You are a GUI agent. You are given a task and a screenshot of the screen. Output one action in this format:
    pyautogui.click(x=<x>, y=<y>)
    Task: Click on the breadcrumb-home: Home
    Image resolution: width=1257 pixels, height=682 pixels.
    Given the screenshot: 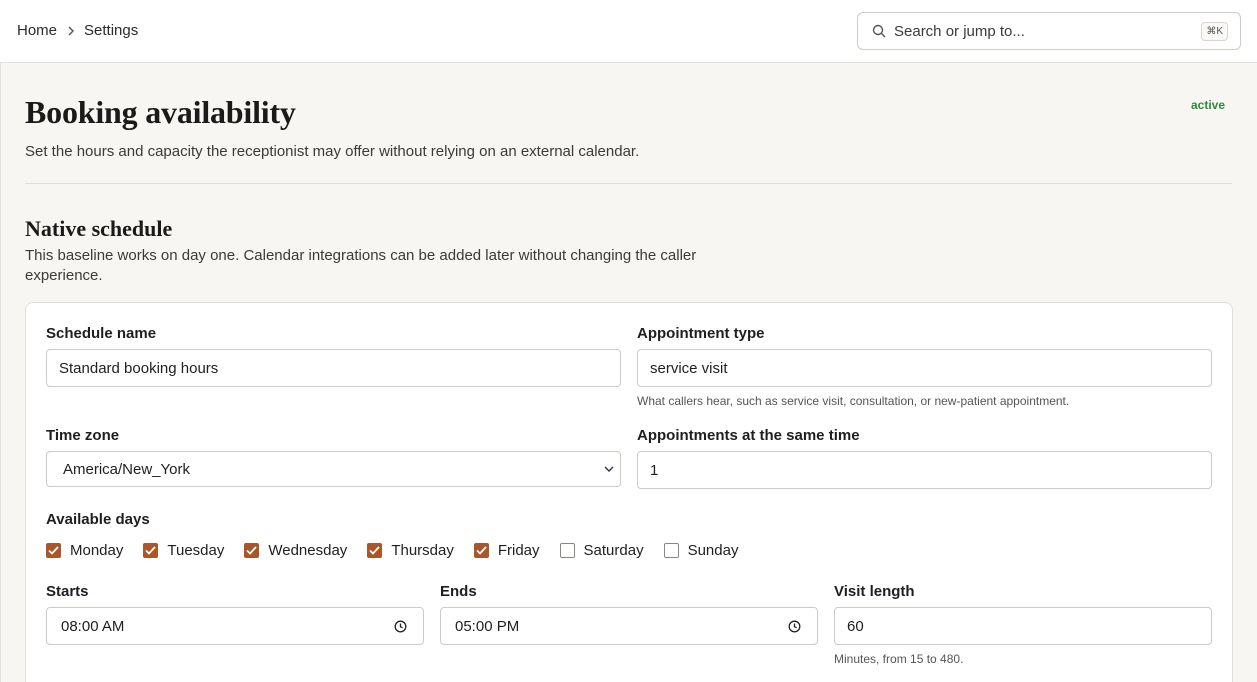 What is the action you would take?
    pyautogui.click(x=37, y=30)
    